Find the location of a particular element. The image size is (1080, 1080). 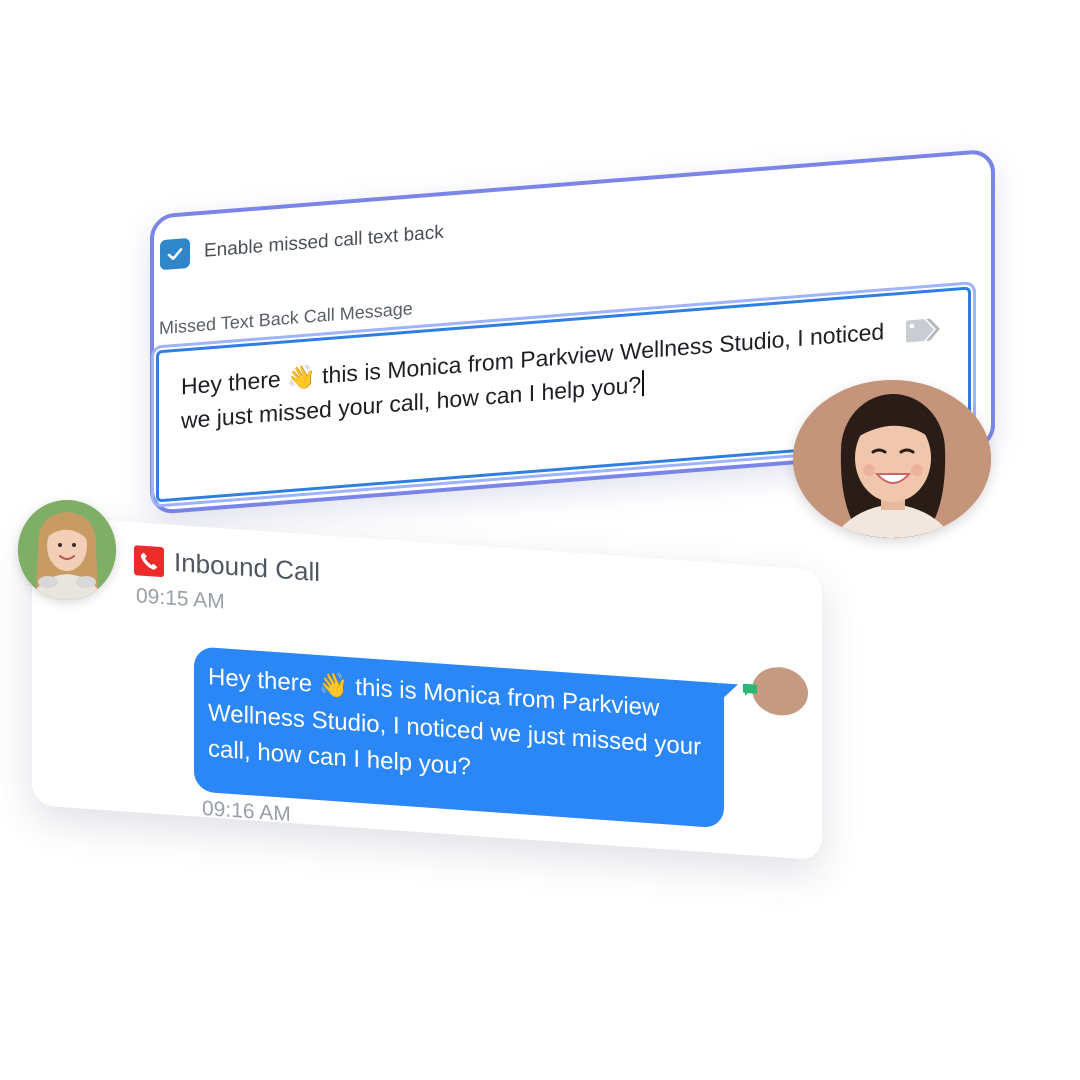

enable-missed-call-checkbox is located at coordinates (175, 254).